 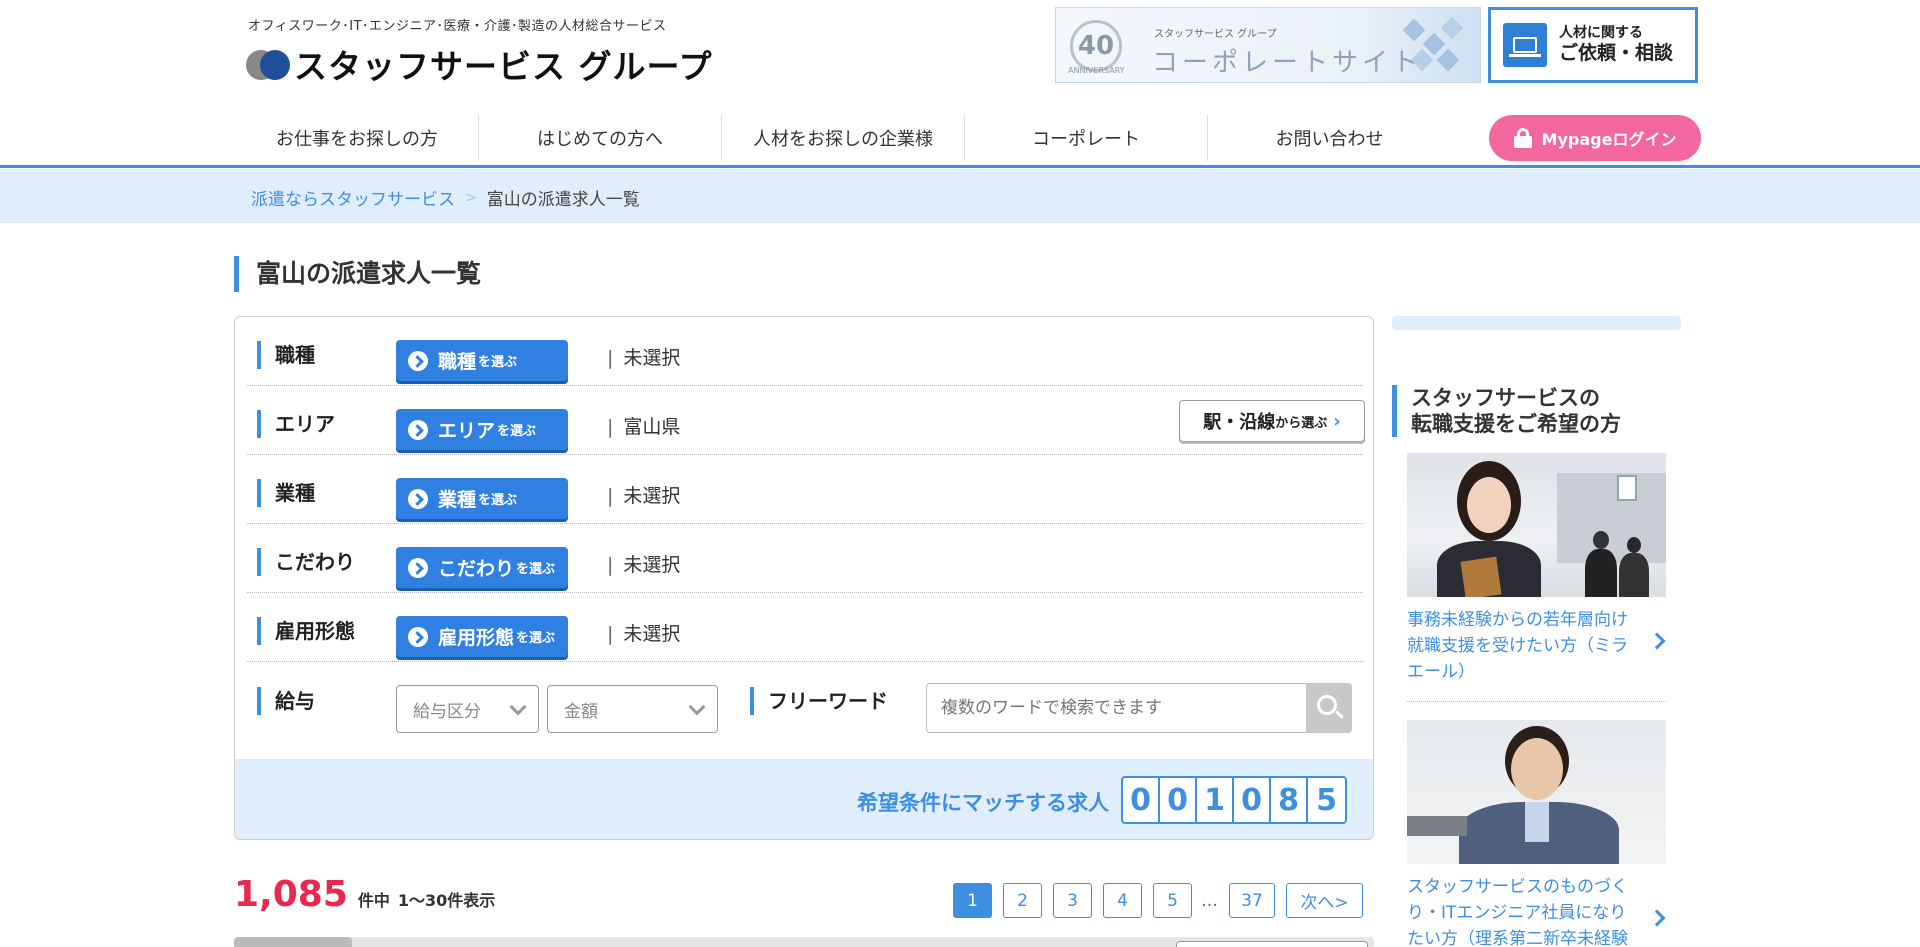 What do you see at coordinates (652, 427) in the screenshot?
I see `condition-value-text: 富山県` at bounding box center [652, 427].